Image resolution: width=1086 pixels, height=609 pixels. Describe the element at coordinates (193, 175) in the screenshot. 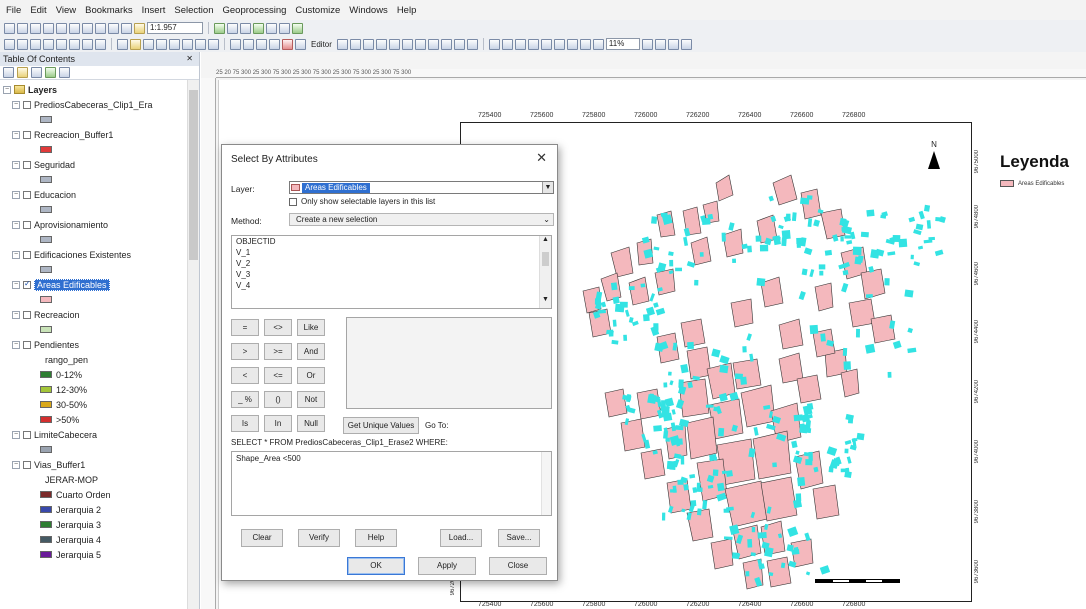

I see `toc-scroll-thumb` at that location.